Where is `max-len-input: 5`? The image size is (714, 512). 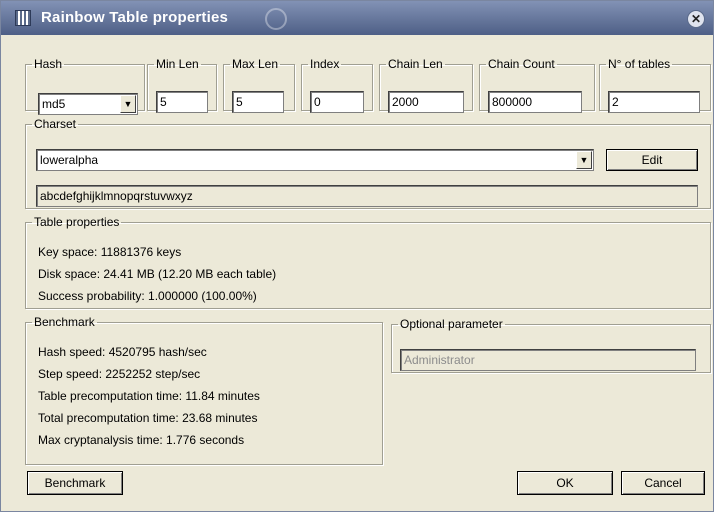 max-len-input: 5 is located at coordinates (258, 102).